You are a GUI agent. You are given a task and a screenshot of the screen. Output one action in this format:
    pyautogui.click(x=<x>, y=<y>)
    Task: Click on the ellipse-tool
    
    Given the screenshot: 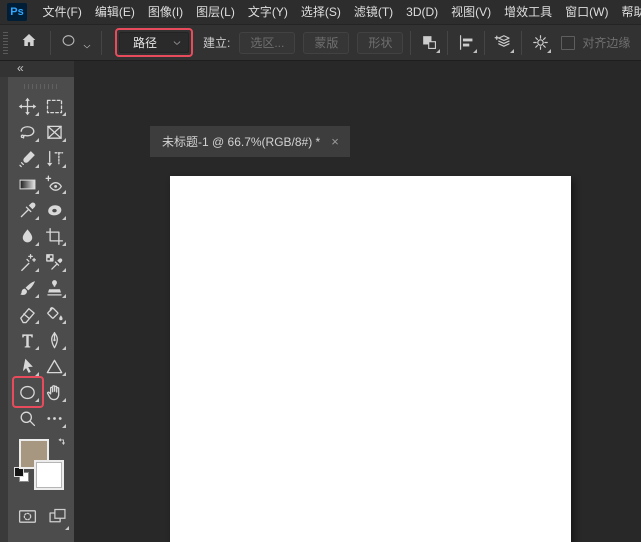 What is the action you would take?
    pyautogui.click(x=27, y=392)
    